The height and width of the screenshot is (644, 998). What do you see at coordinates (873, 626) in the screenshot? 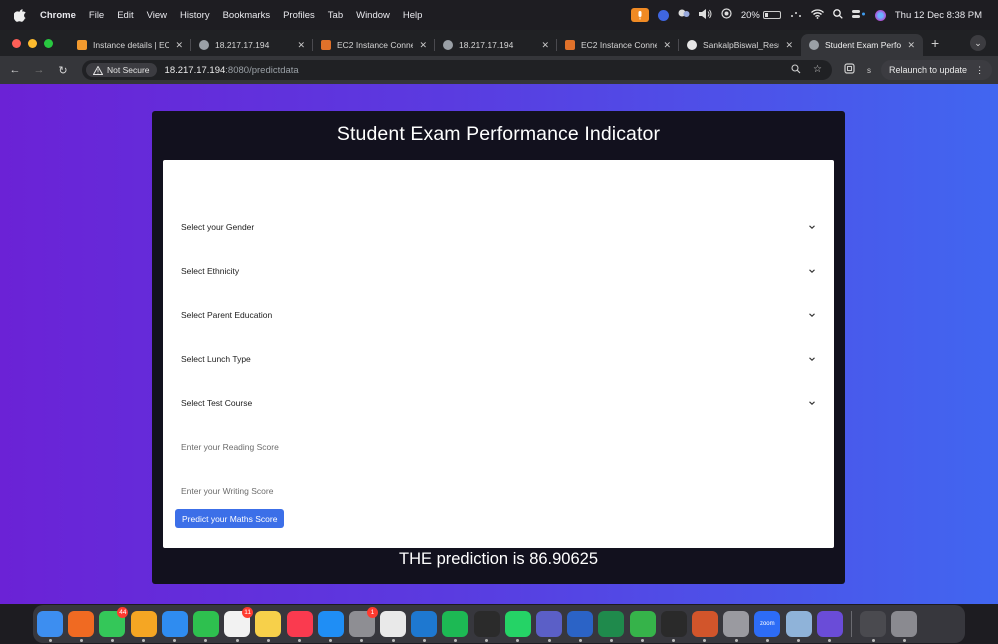
I see `photo-booth-icon` at bounding box center [873, 626].